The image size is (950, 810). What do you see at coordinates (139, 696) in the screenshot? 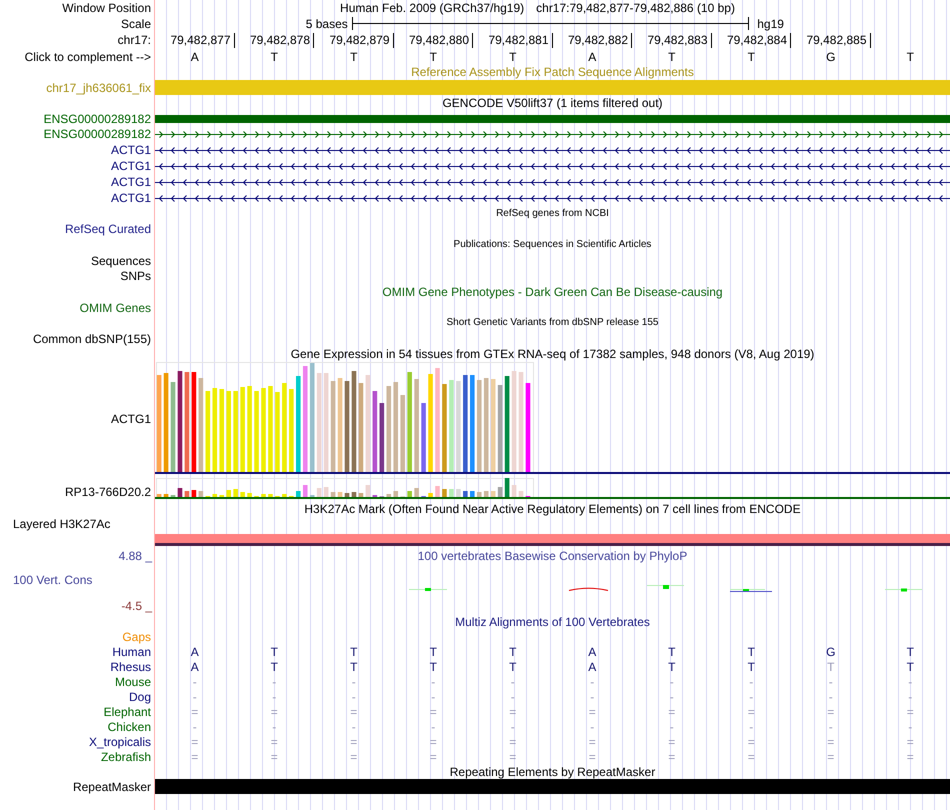
I see `species-label: Dog` at bounding box center [139, 696].